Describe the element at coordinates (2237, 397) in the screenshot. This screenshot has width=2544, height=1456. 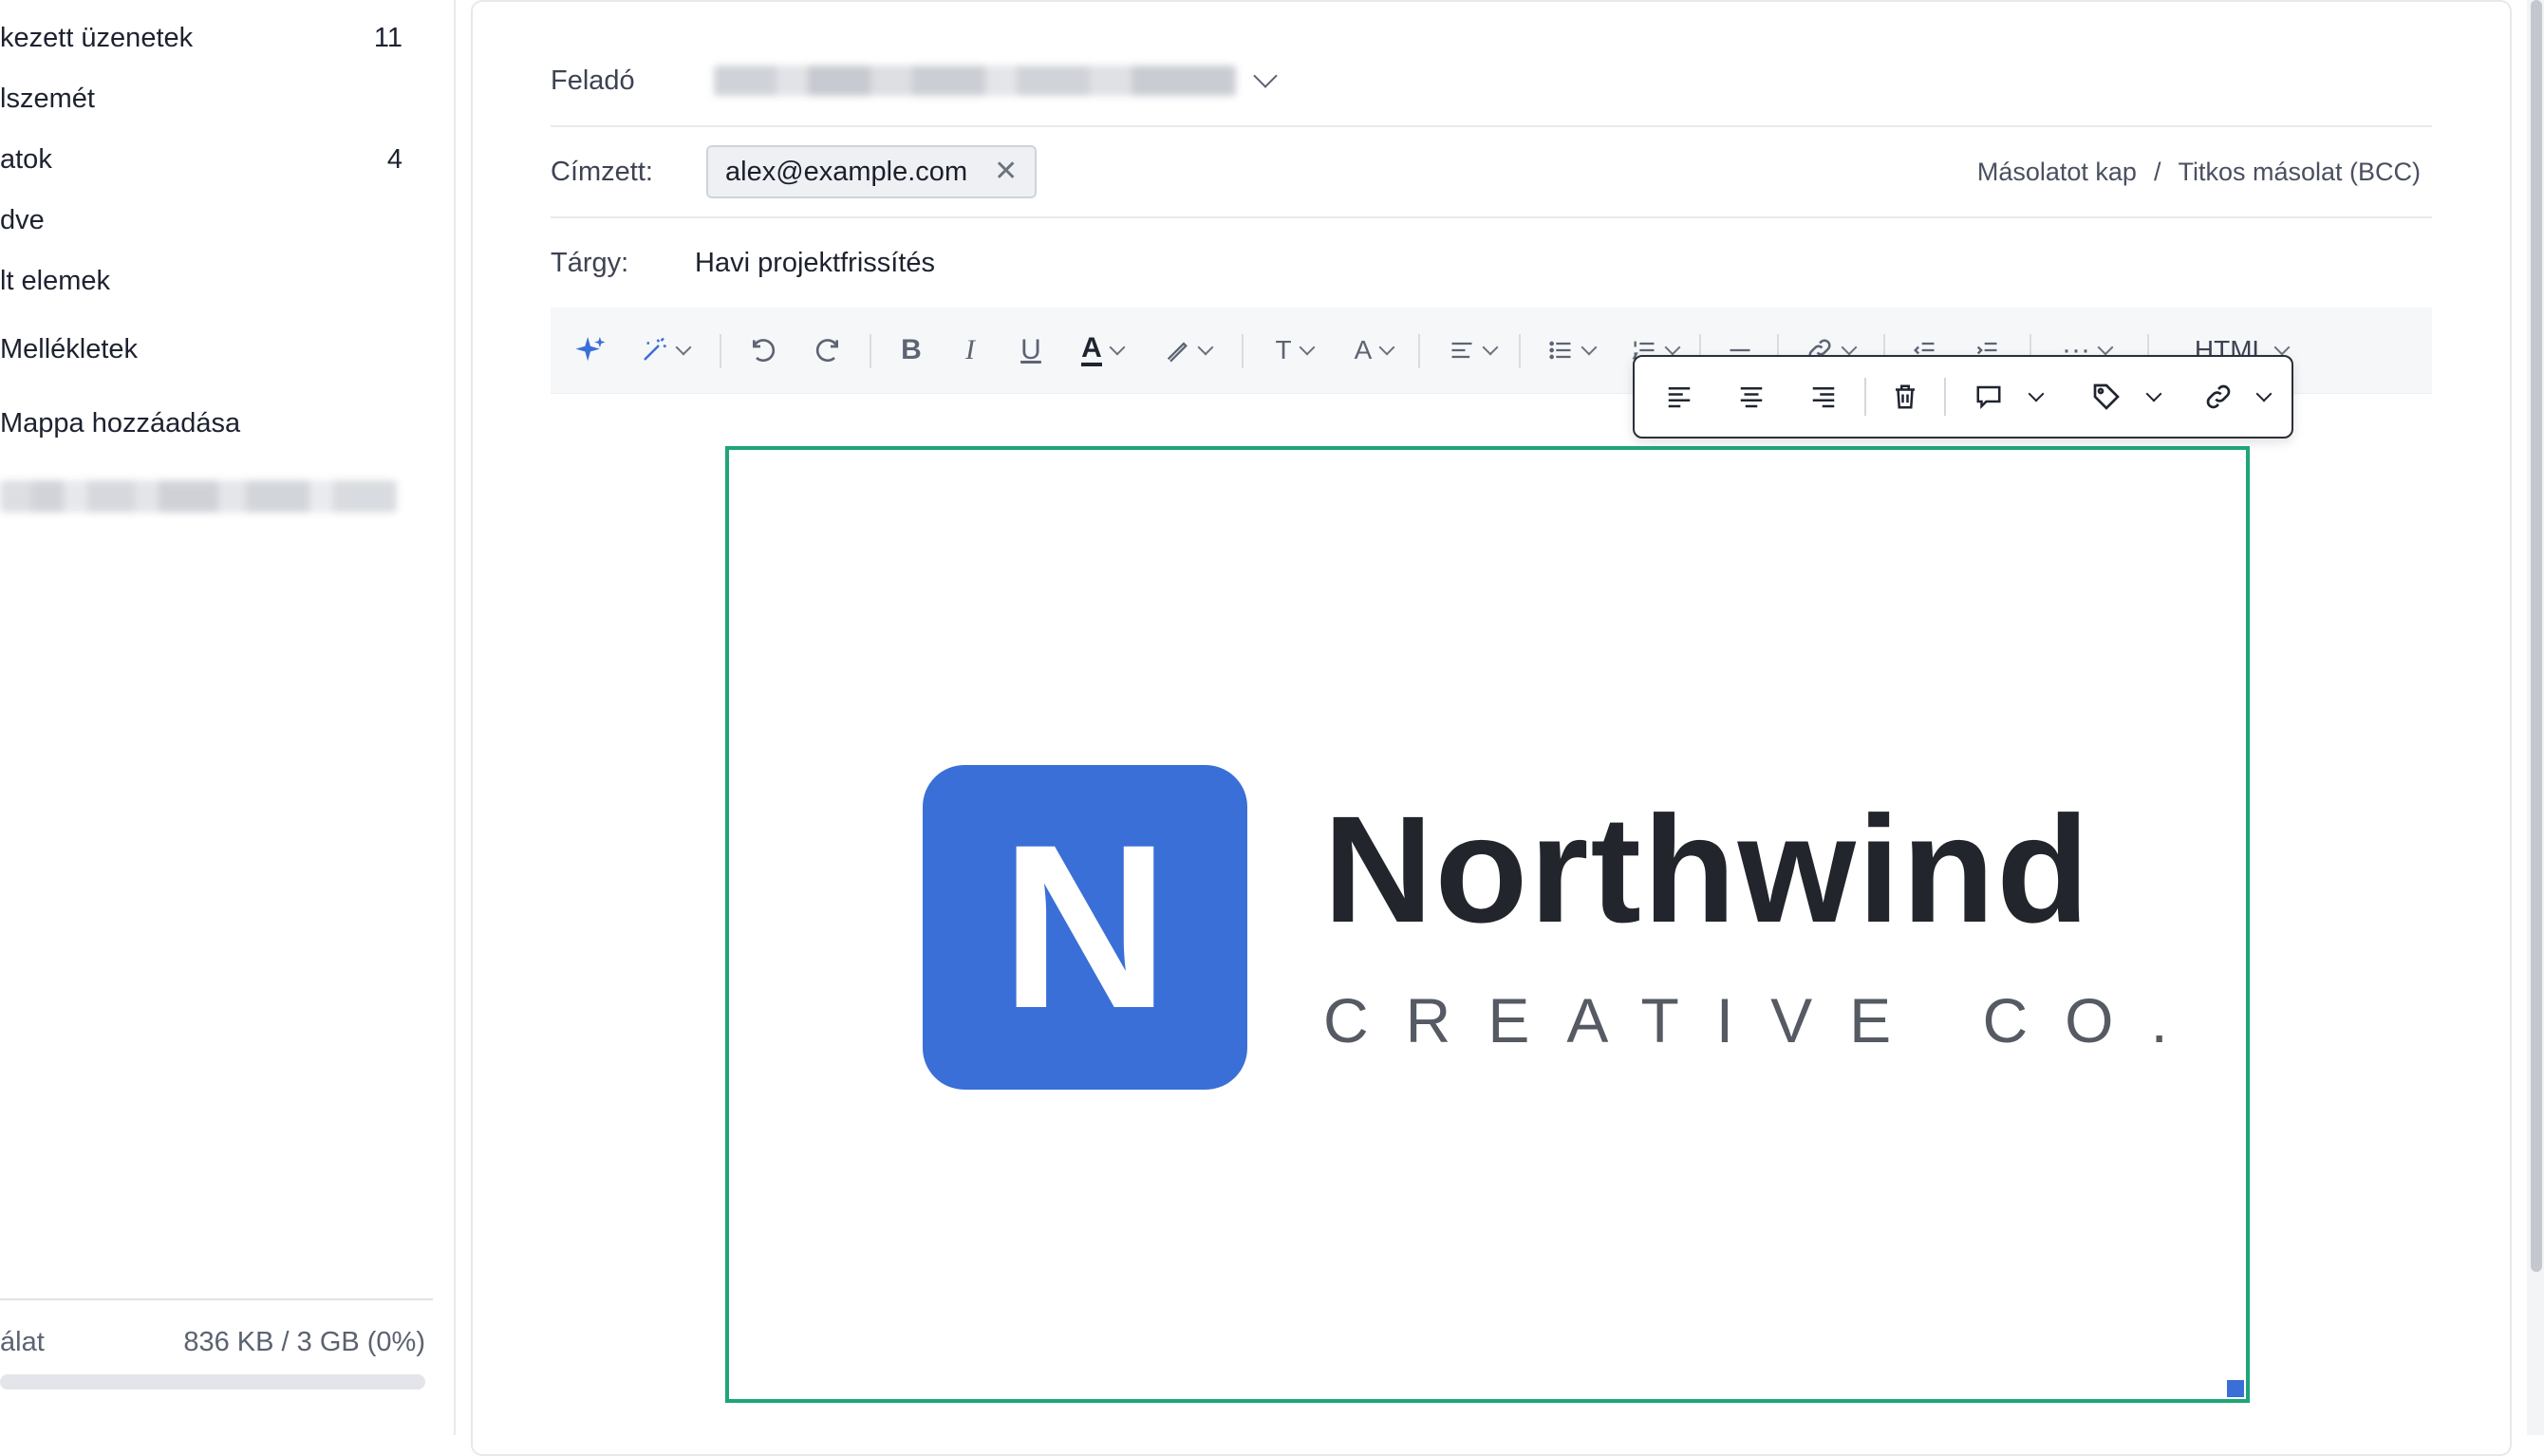
I see `image-link-button` at that location.